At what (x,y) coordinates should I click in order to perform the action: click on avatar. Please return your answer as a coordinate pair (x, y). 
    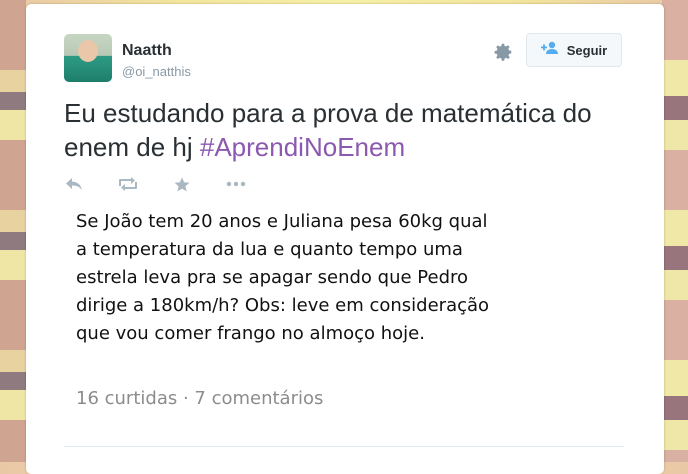
    Looking at the image, I should click on (88, 58).